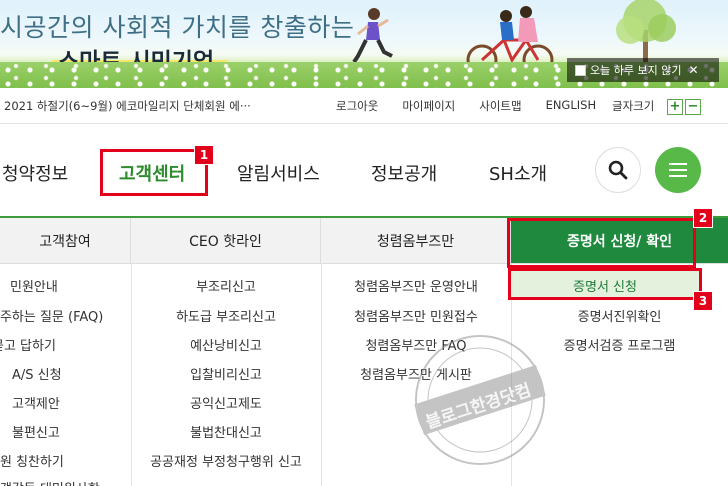 This screenshot has width=728, height=486. I want to click on submenu-item: 불편신고, so click(36, 431).